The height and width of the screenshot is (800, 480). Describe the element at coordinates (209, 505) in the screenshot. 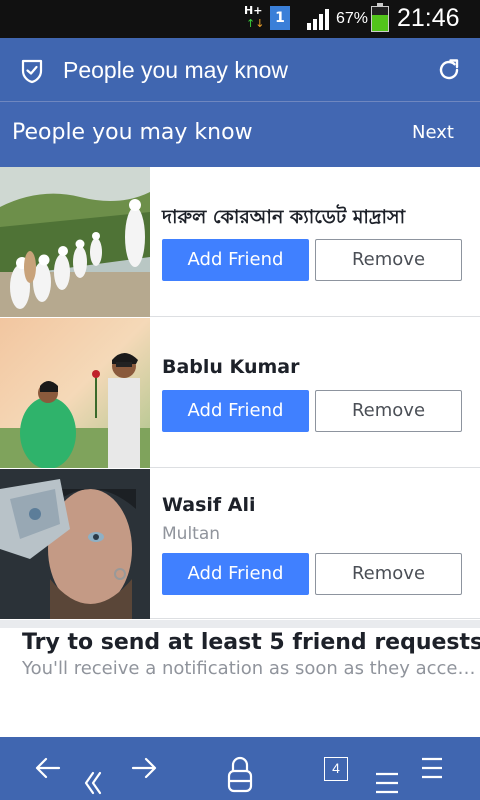

I see `person-name: Wasif Ali` at that location.